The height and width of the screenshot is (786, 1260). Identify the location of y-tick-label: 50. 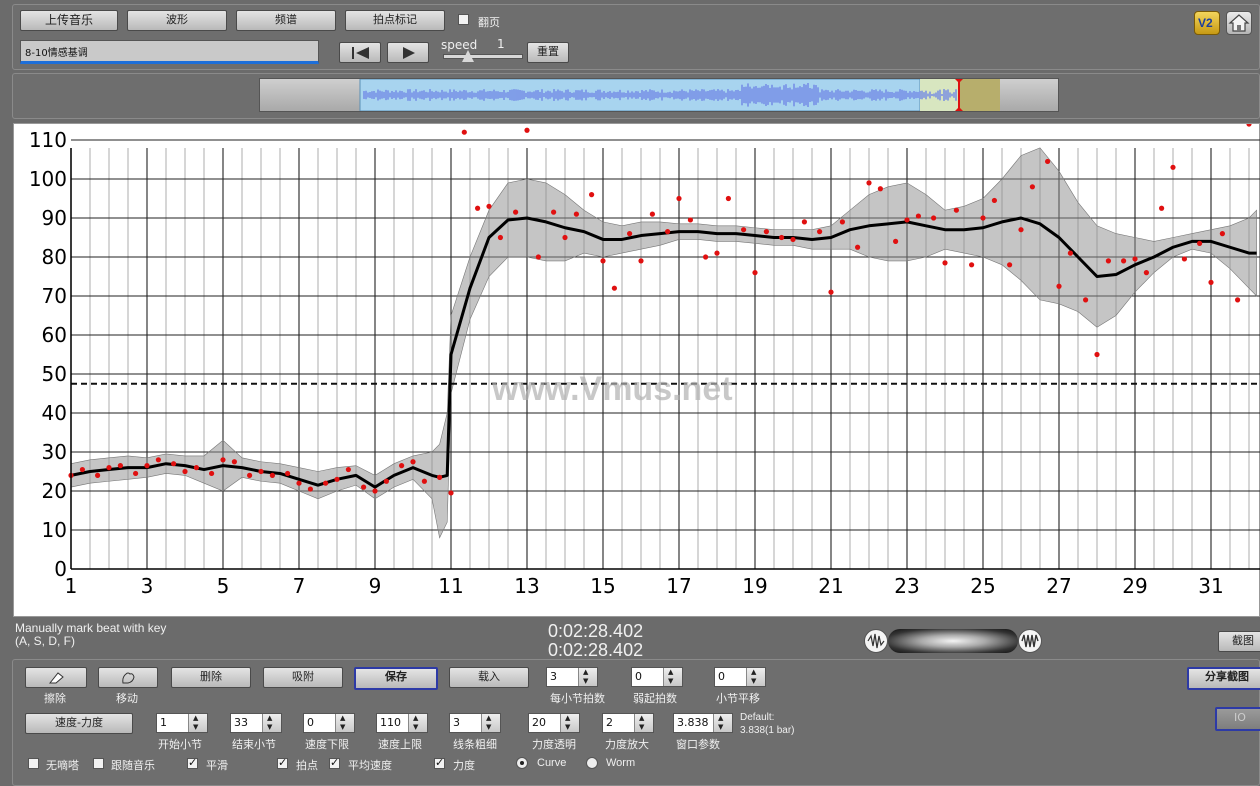
(54, 374).